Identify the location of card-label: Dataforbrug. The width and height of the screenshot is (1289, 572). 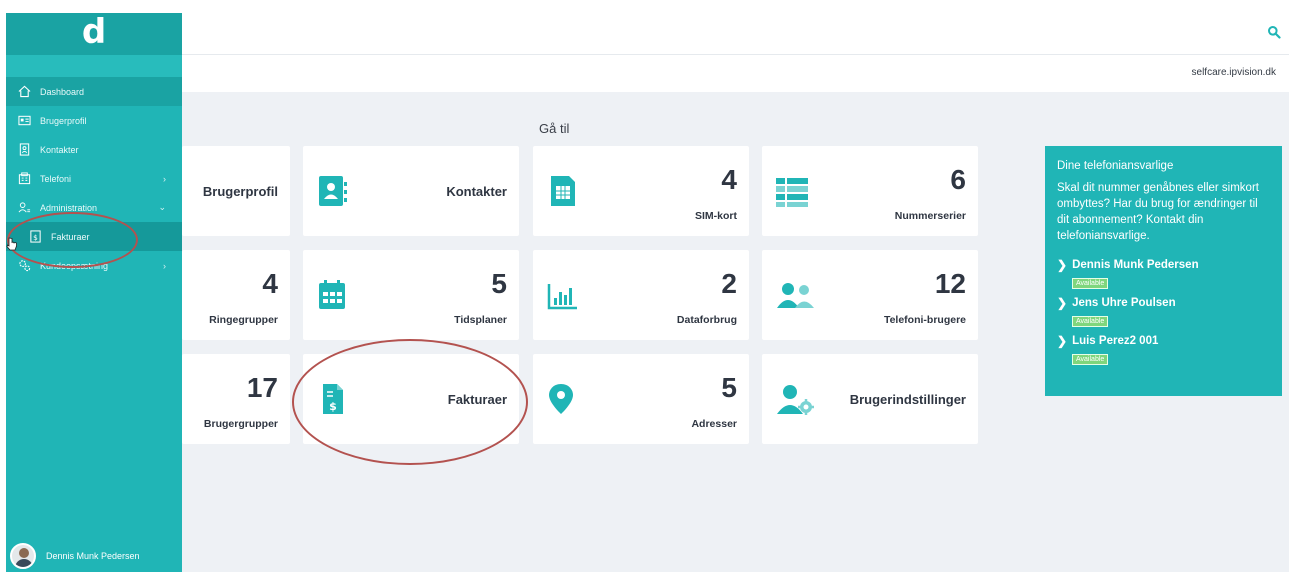
(706, 320).